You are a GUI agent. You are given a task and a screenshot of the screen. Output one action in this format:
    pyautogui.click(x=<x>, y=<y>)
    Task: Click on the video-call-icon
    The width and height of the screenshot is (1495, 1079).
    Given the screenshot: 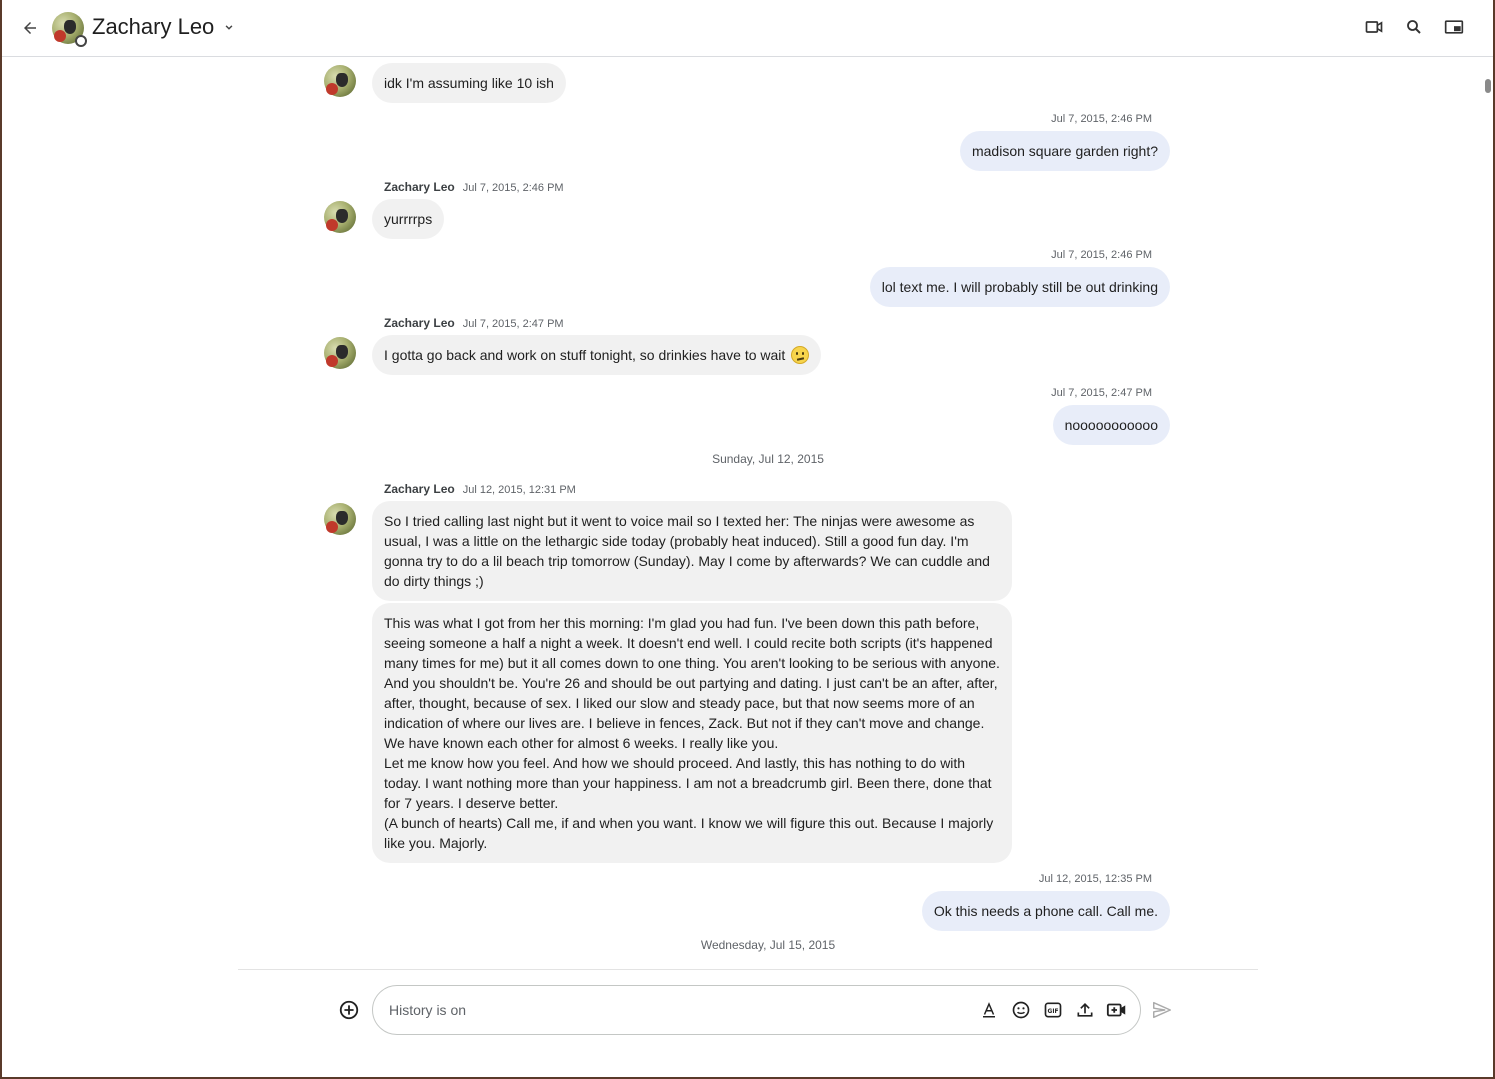 What is the action you would take?
    pyautogui.click(x=1374, y=27)
    